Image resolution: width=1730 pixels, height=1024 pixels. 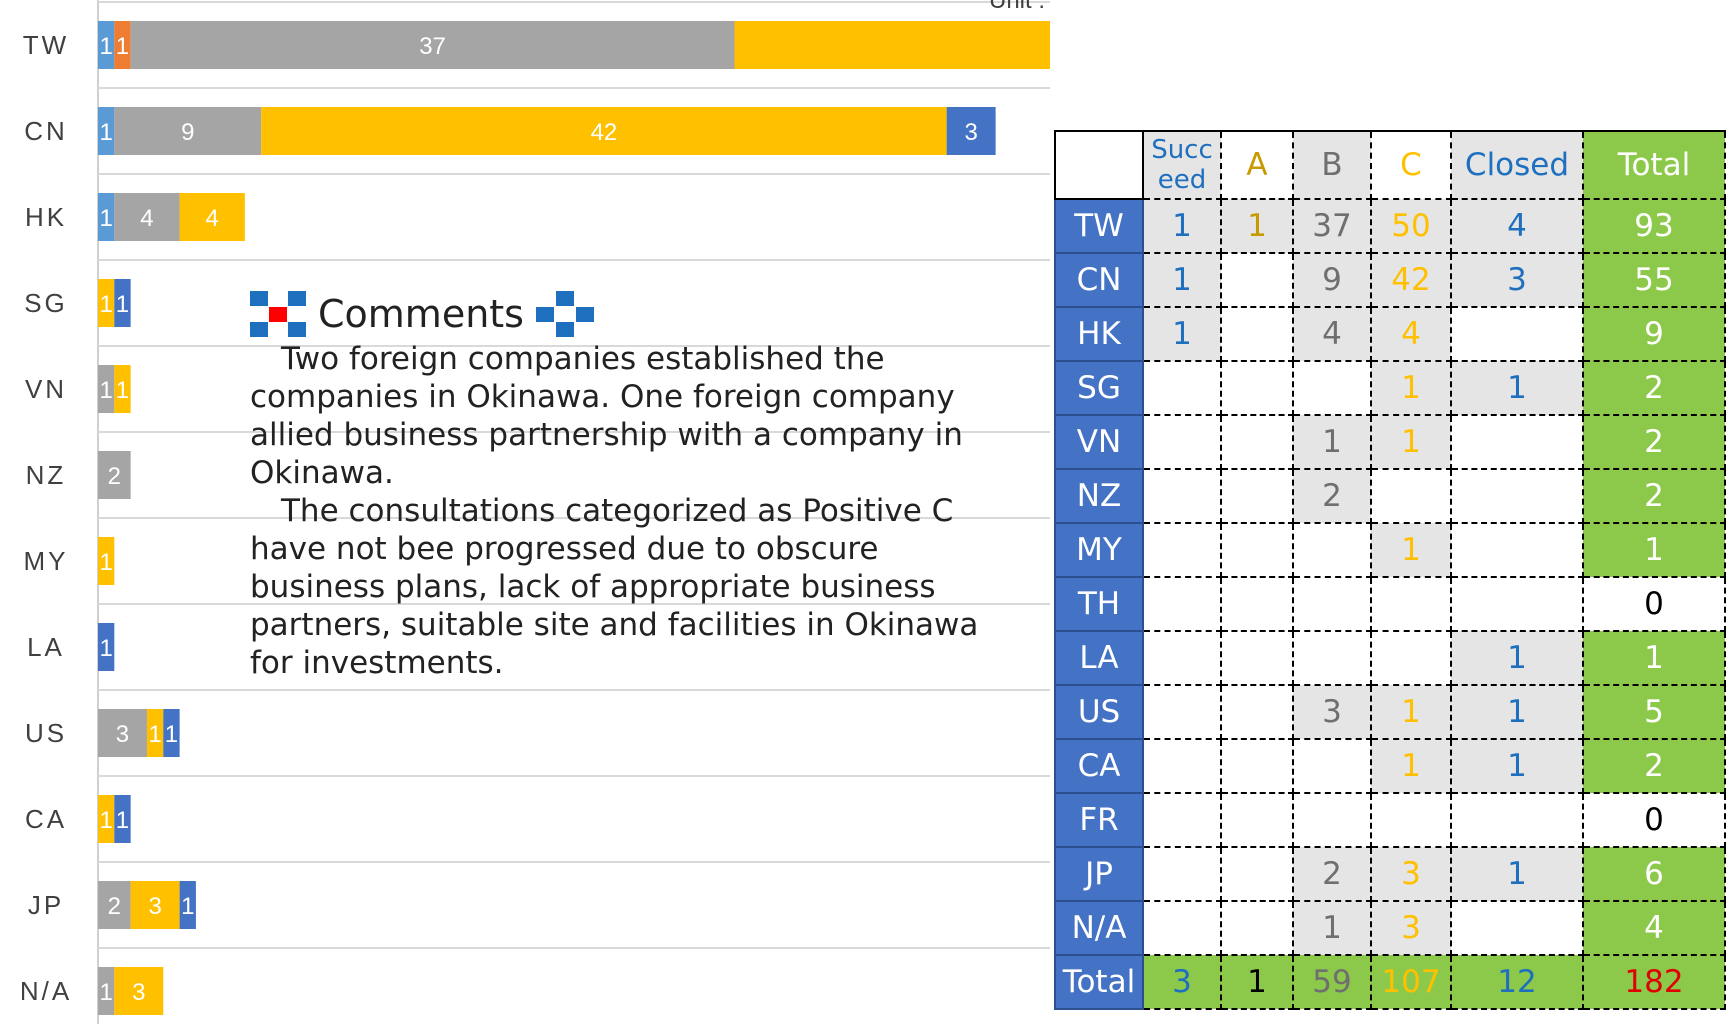 I want to click on table-row: TH 0, so click(x=1390, y=604).